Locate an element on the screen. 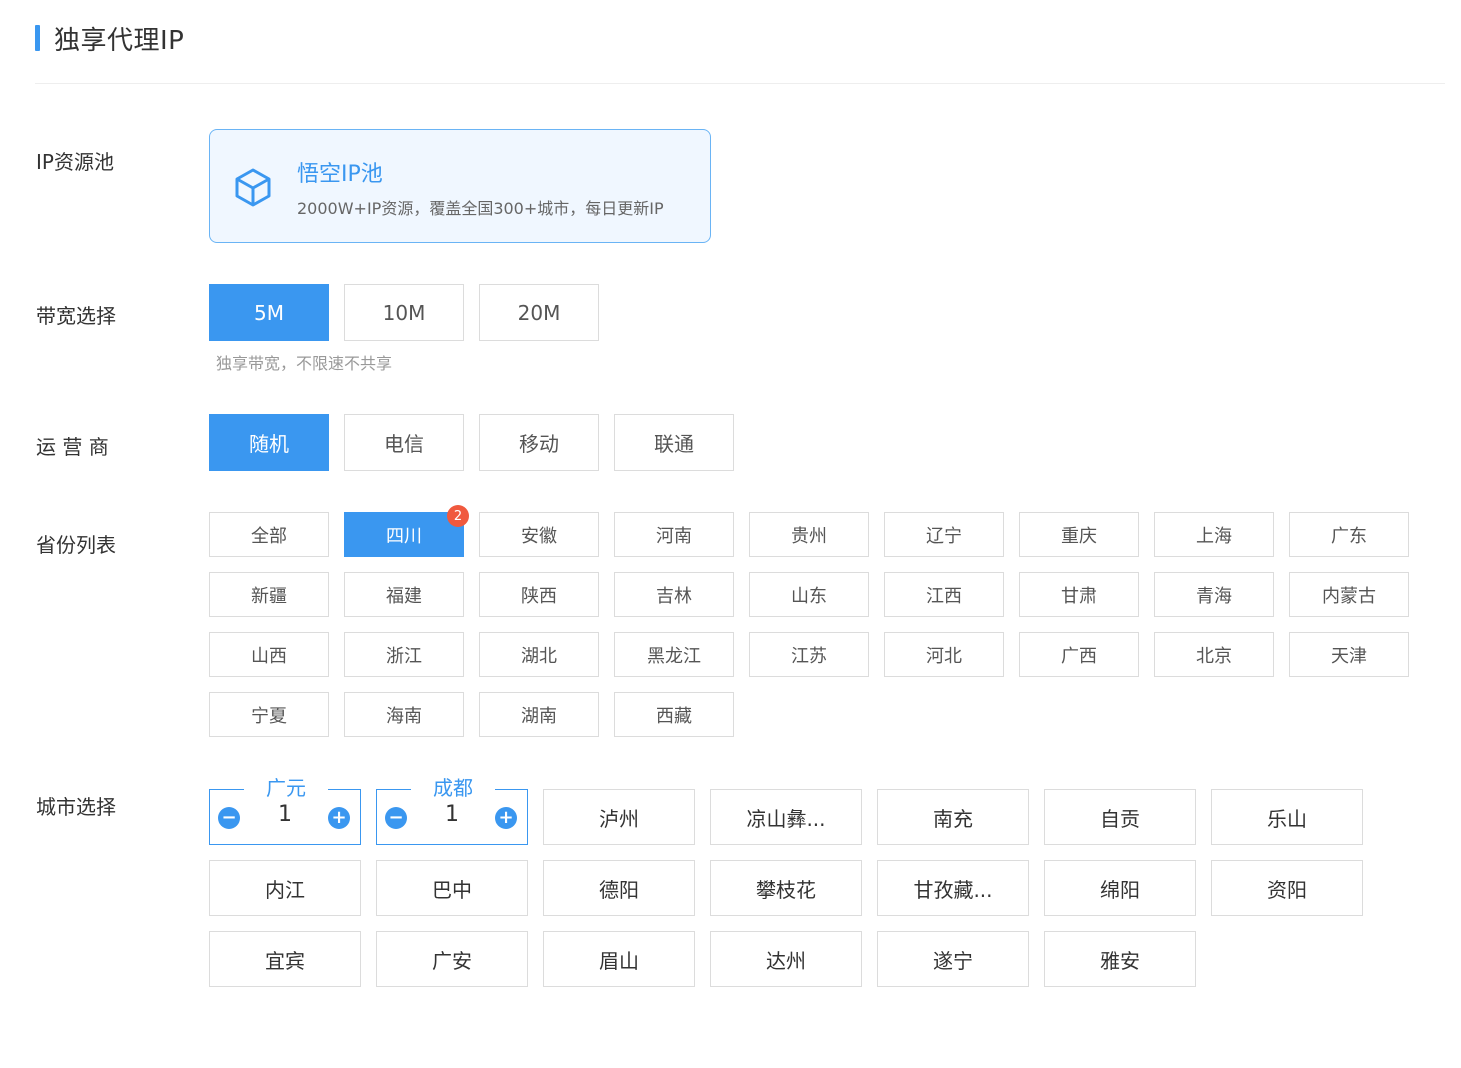 The width and height of the screenshot is (1461, 1068). ip-pool-card: 悟空IP池 2000W+IP资源，覆盖全国300+城市，每日更新IP is located at coordinates (460, 186).